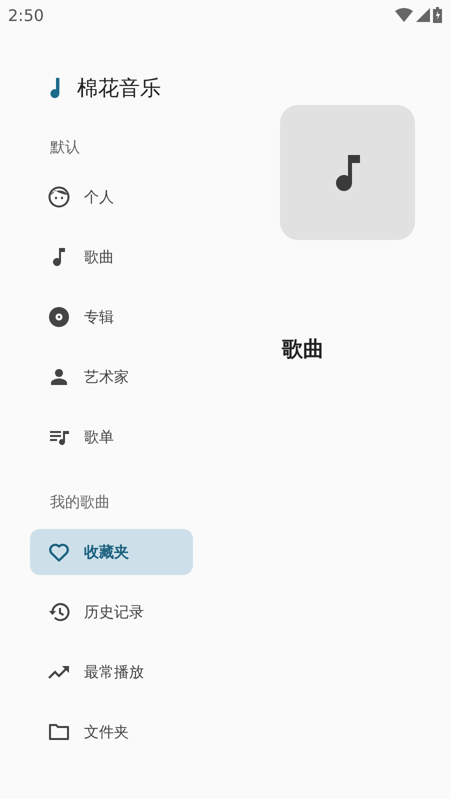  Describe the element at coordinates (111, 437) in the screenshot. I see `drawer-item: 歌单` at that location.